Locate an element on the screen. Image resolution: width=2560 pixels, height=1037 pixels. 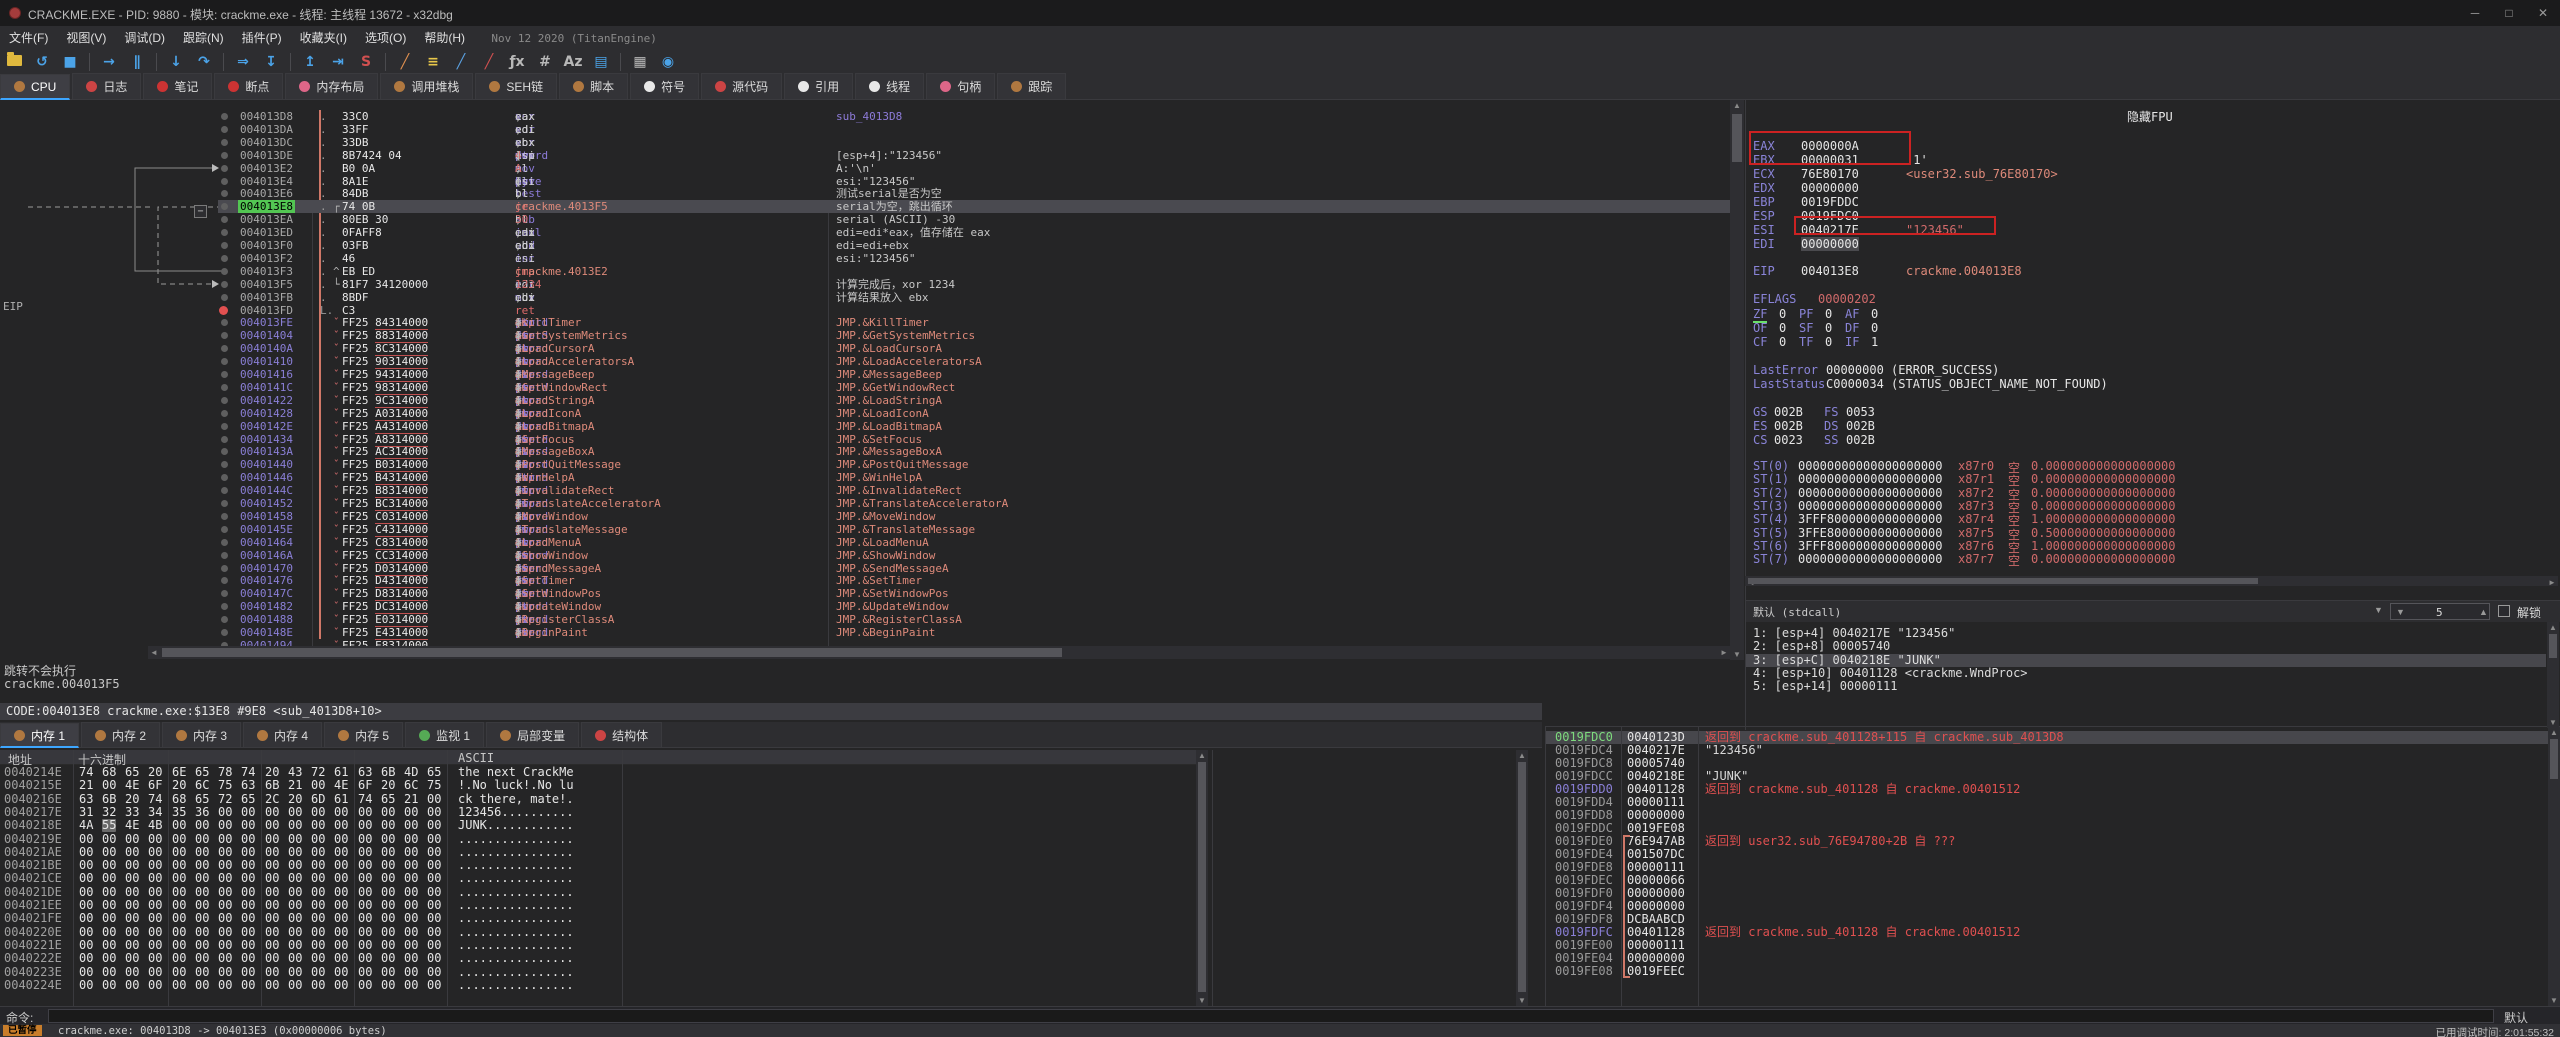
tab-日志: 日志 is located at coordinates (107, 86).